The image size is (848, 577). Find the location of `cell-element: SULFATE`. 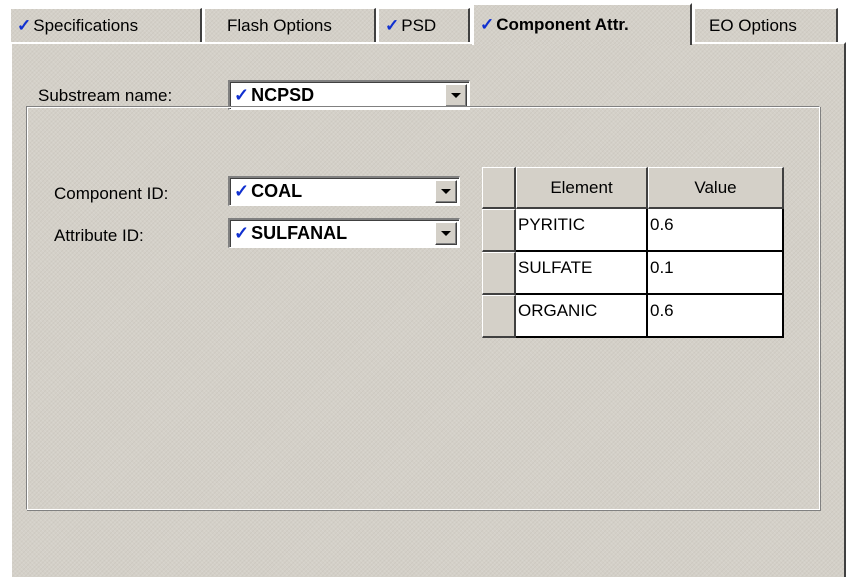

cell-element: SULFATE is located at coordinates (582, 273).